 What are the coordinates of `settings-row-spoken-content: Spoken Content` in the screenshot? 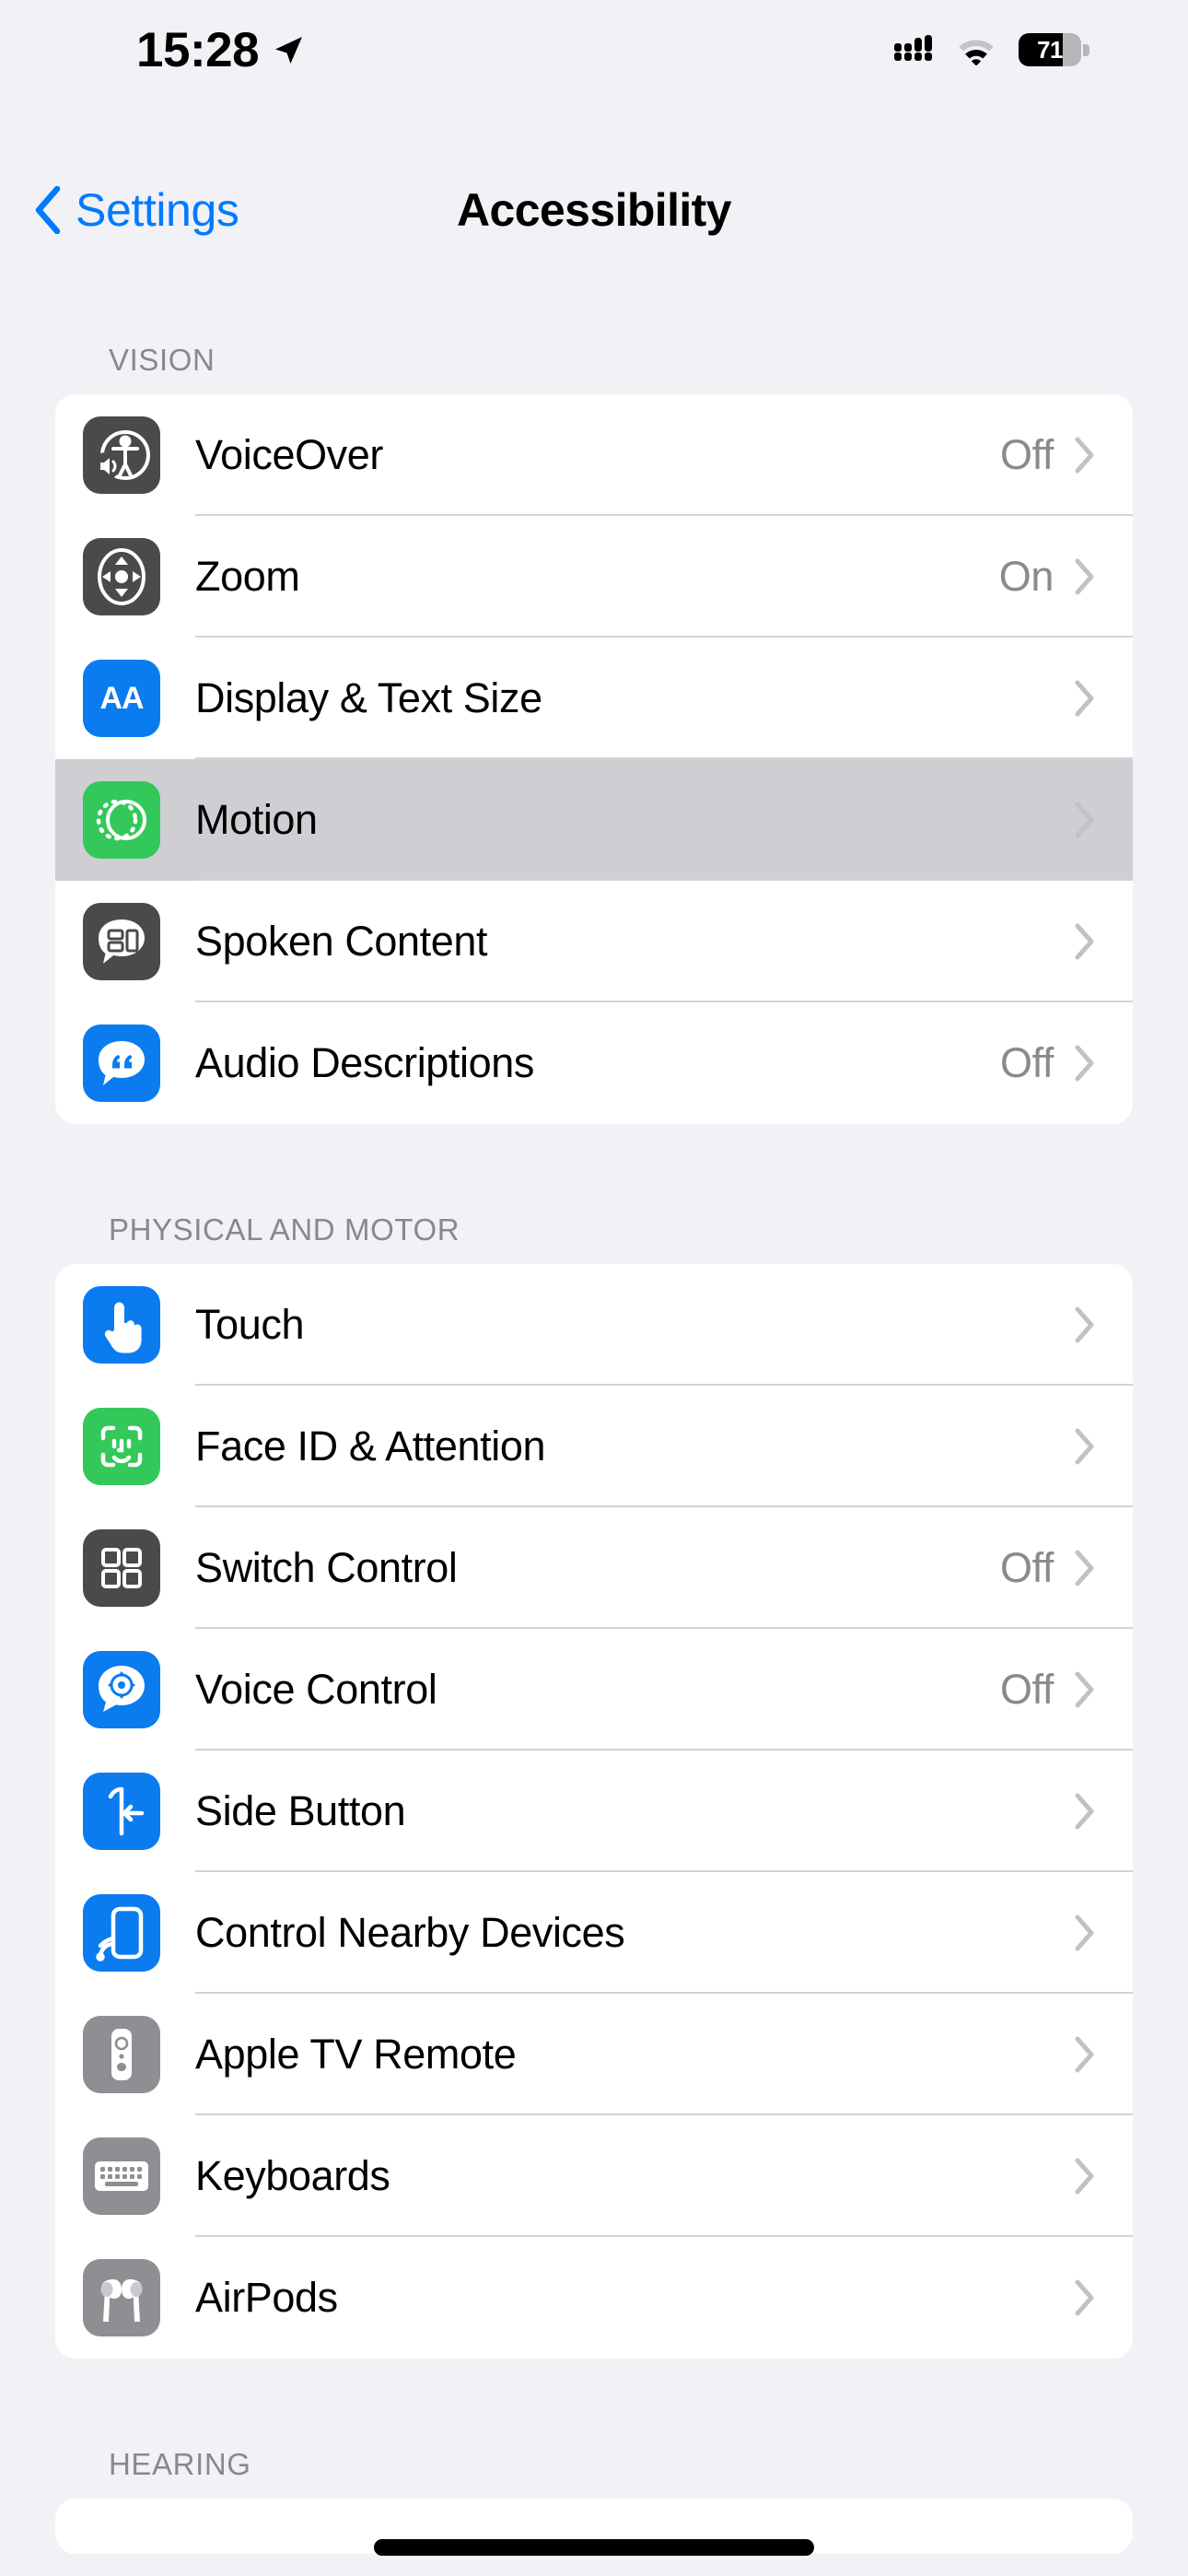 It's located at (594, 941).